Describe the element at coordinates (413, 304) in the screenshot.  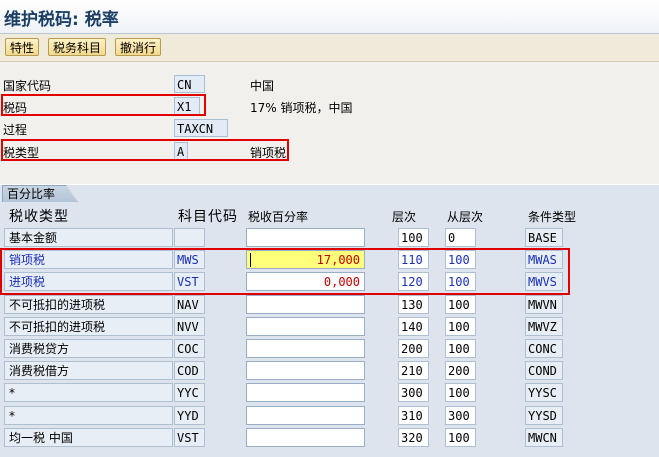
I see `level-cell: 130` at that location.